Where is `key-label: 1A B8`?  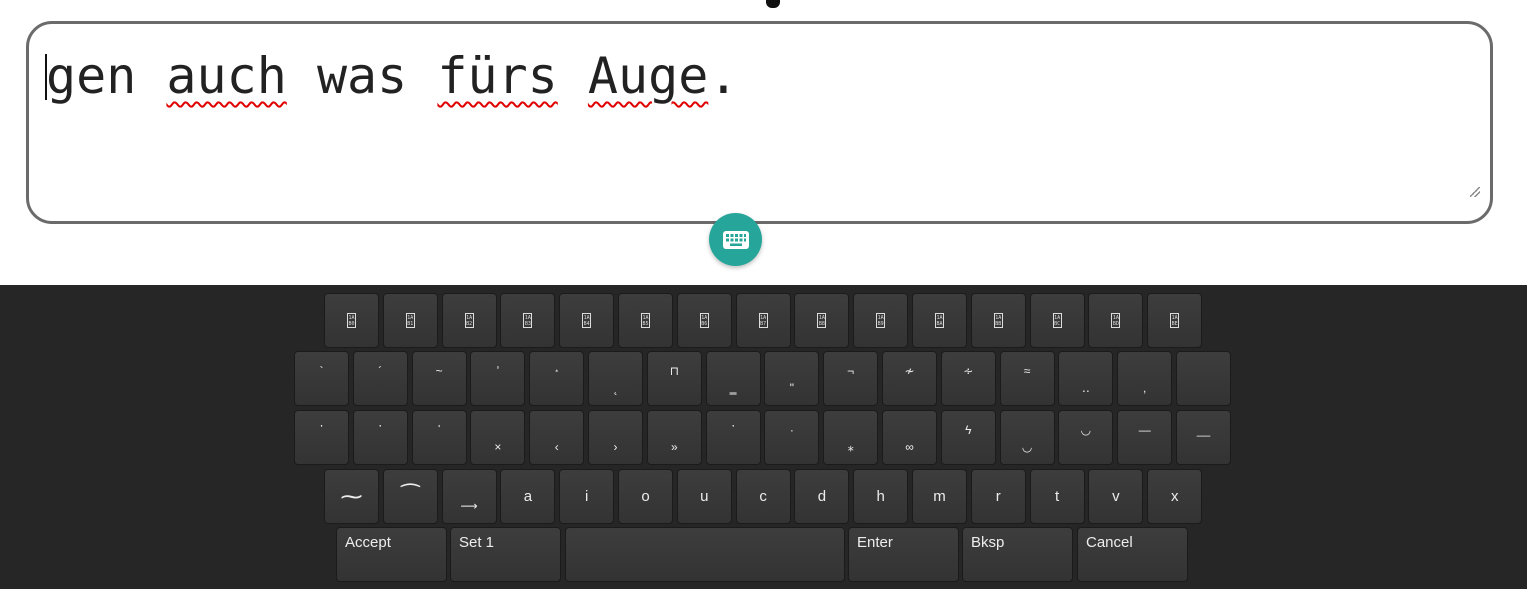
key-label: 1A B8 is located at coordinates (822, 320).